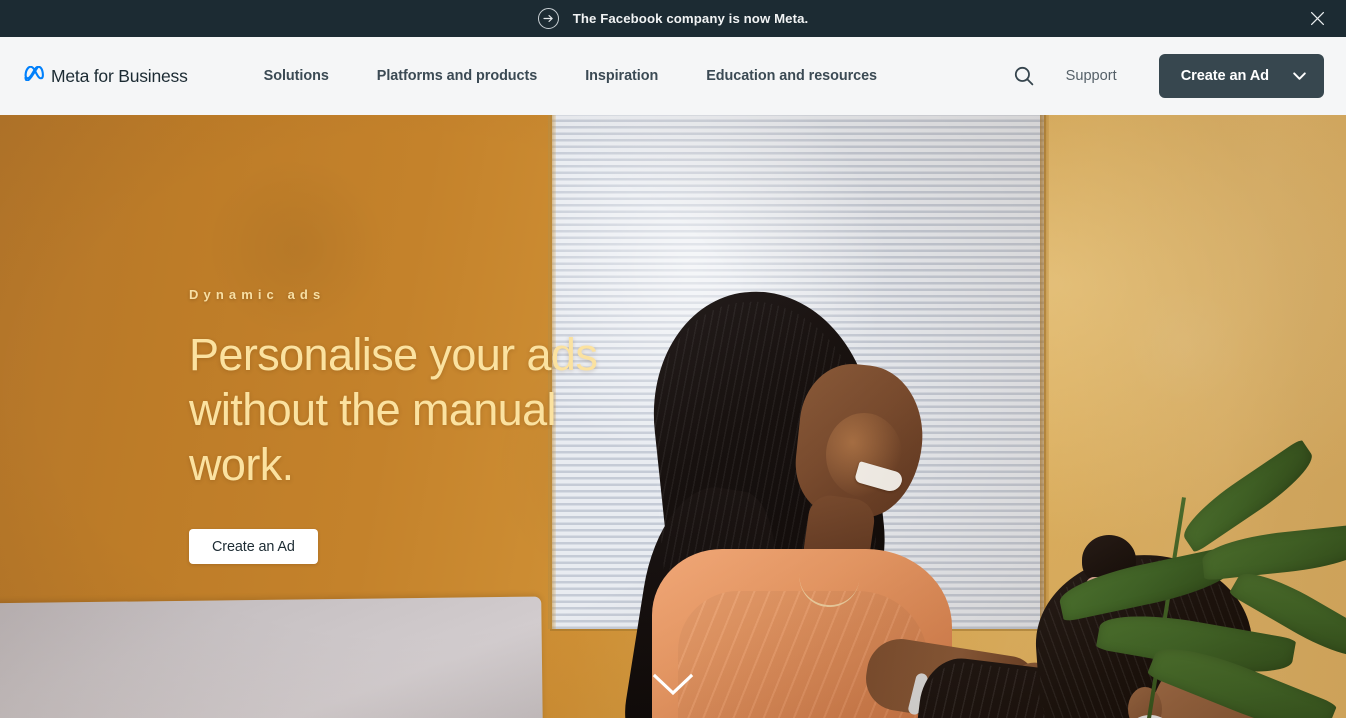  What do you see at coordinates (1224, 76) in the screenshot?
I see `create-an-ad-label: Create an Ad` at bounding box center [1224, 76].